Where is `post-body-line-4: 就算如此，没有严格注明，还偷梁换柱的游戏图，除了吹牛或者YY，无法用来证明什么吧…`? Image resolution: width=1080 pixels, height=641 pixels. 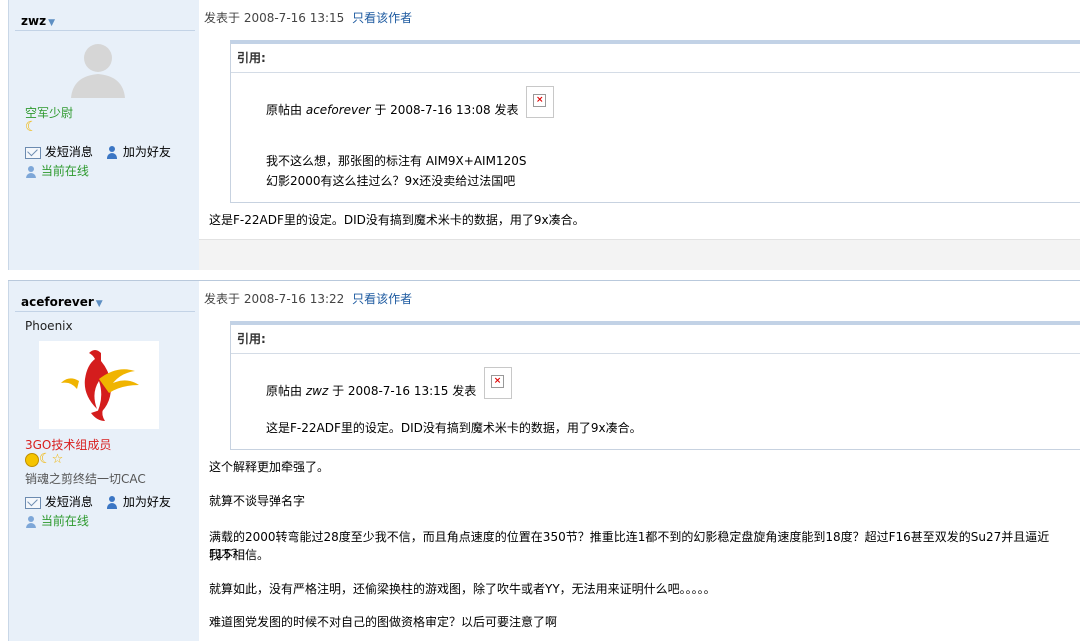 post-body-line-4: 就算如此，没有严格注明，还偷梁换柱的游戏图，除了吹牛或者YY，无法用来证明什么吧… is located at coordinates (462, 589).